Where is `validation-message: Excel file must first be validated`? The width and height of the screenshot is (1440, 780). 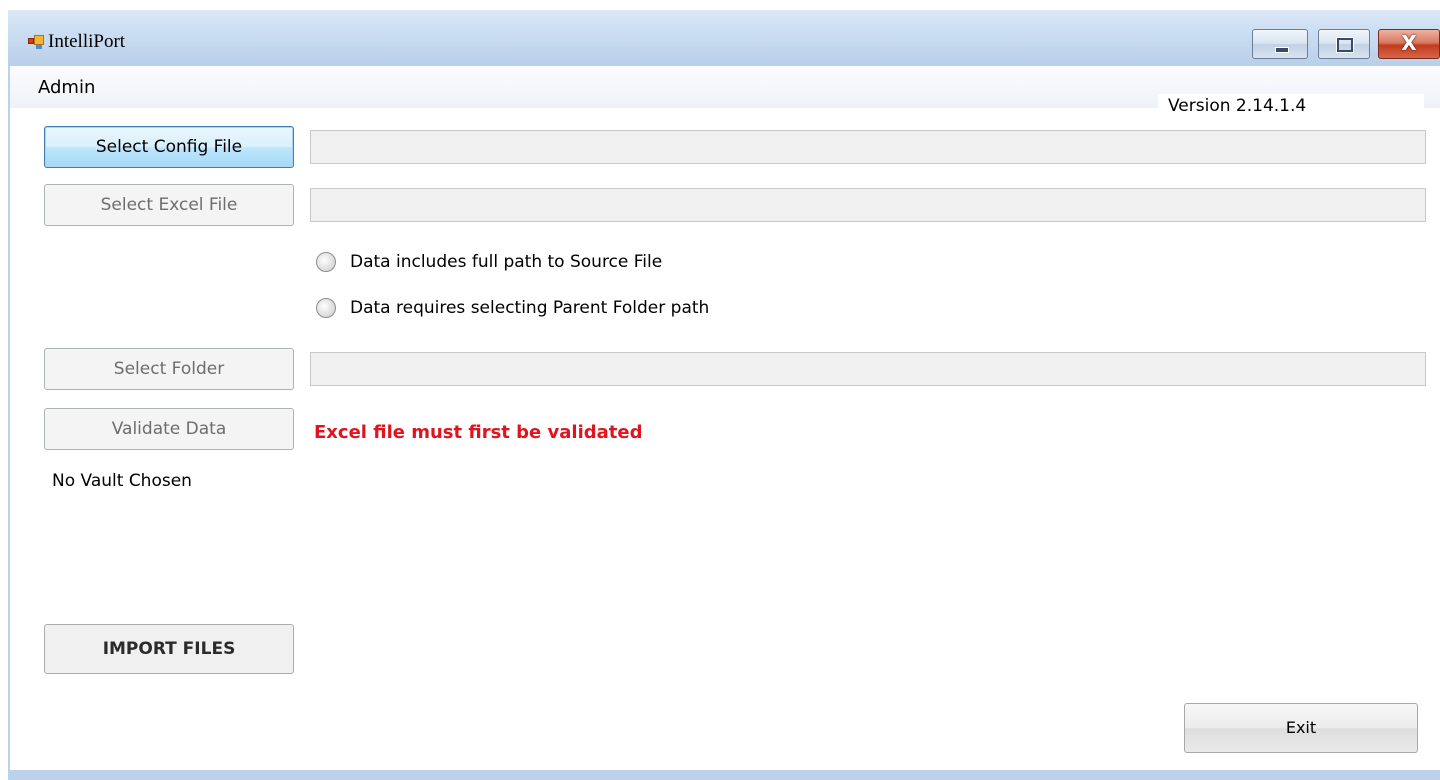 validation-message: Excel file must first be validated is located at coordinates (478, 432).